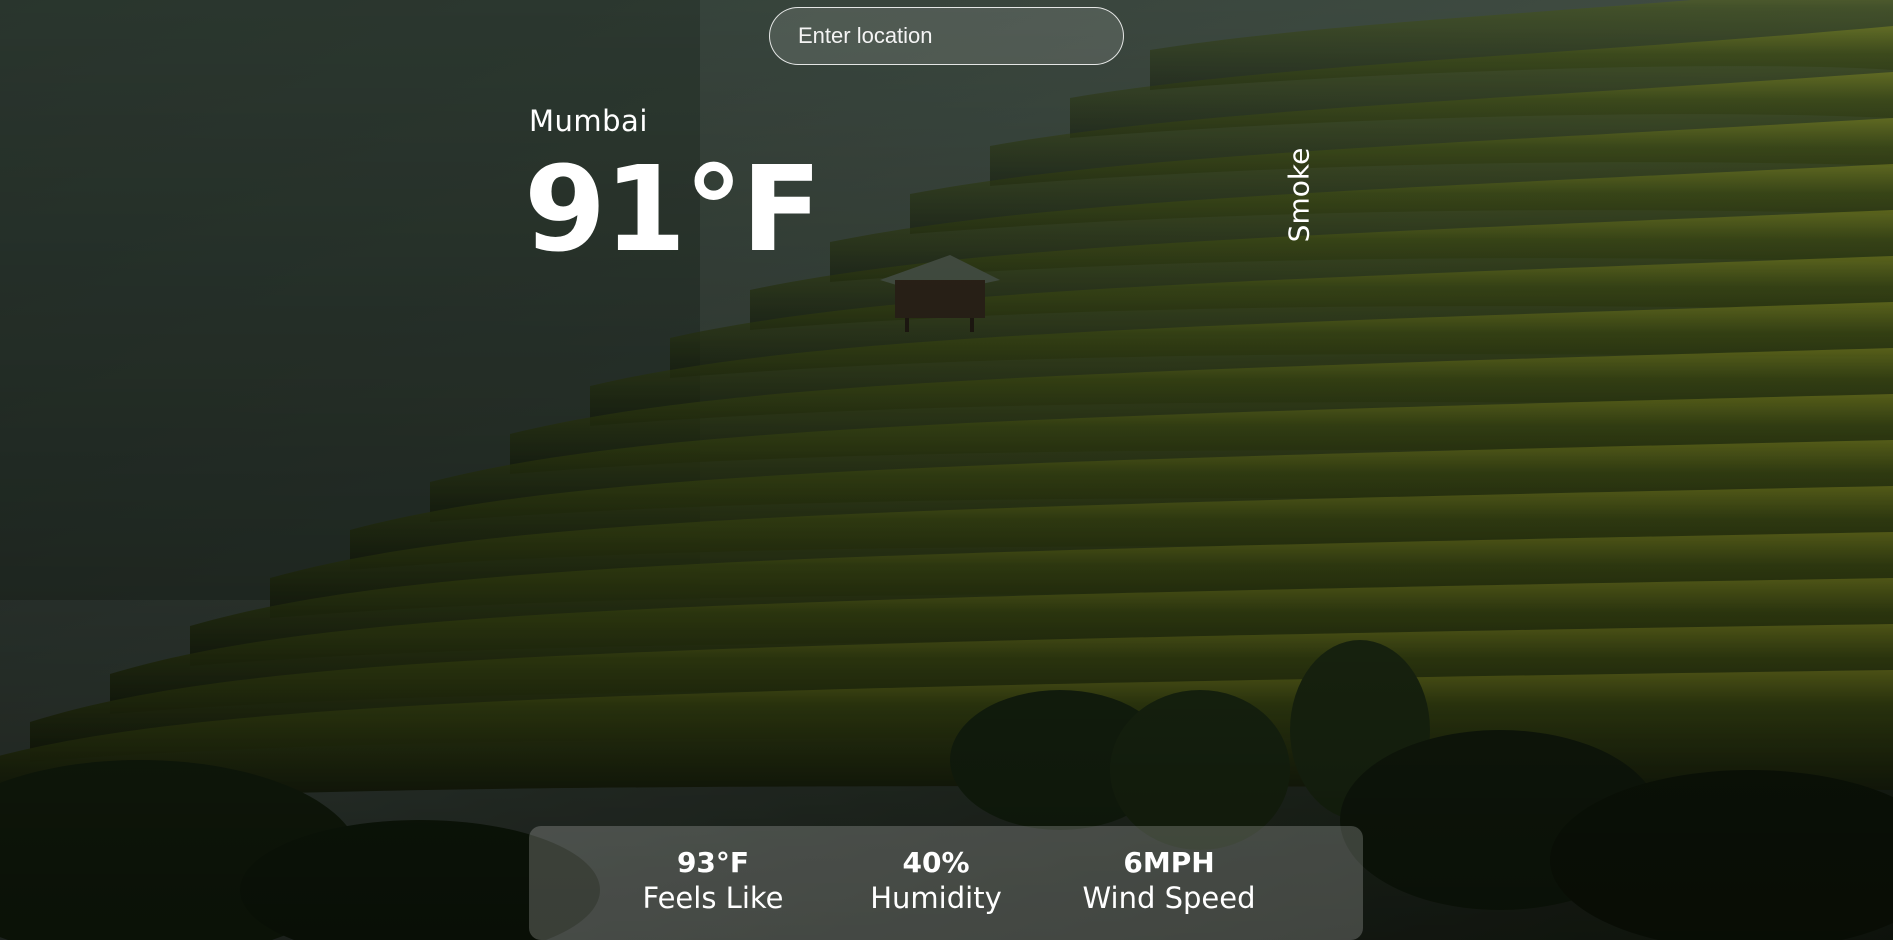 This screenshot has height=940, width=1893. I want to click on stat-feels-like: 93°F Feels Like, so click(713, 883).